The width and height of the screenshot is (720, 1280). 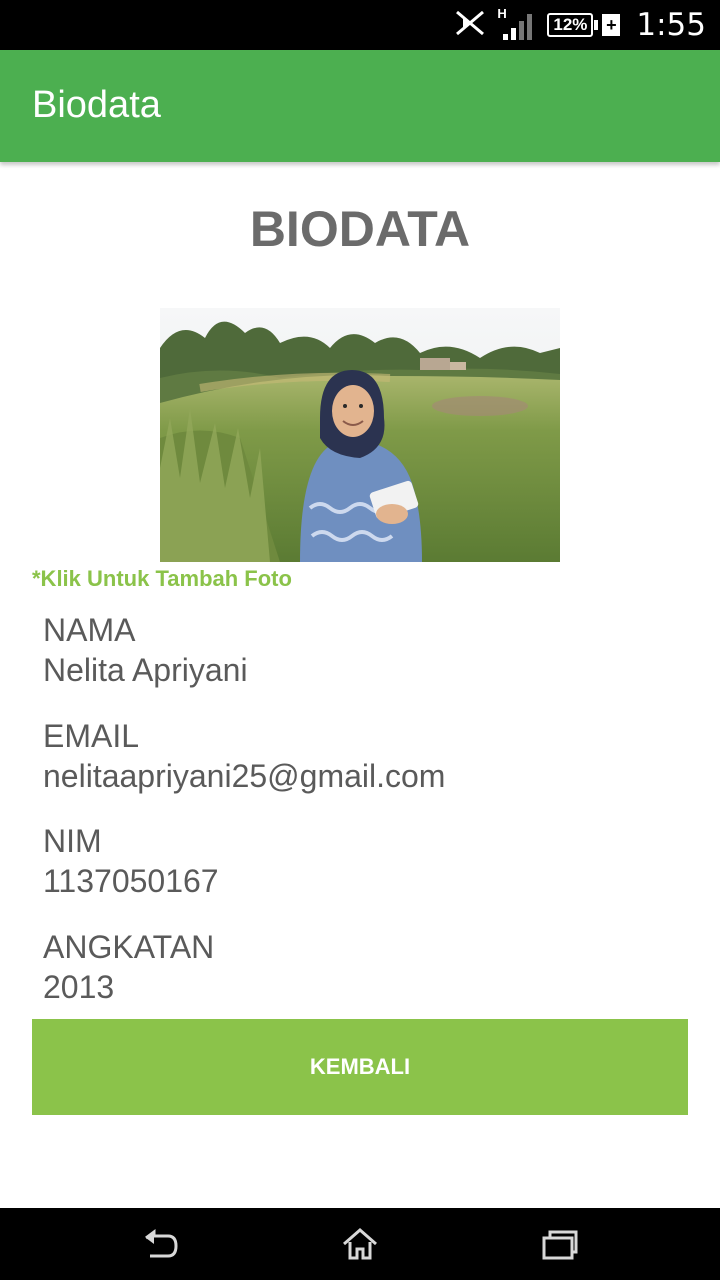 I want to click on battery-icon: 12% +, so click(x=584, y=25).